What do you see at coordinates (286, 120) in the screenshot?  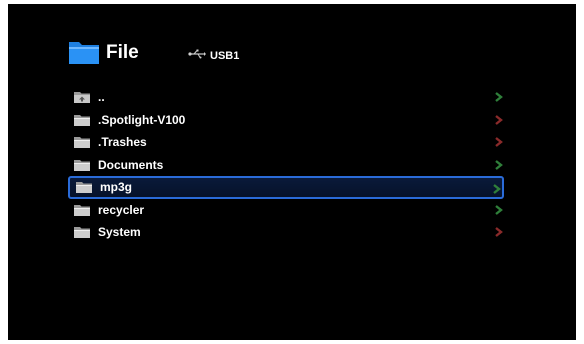 I see `list-item: .Spotlight-V100` at bounding box center [286, 120].